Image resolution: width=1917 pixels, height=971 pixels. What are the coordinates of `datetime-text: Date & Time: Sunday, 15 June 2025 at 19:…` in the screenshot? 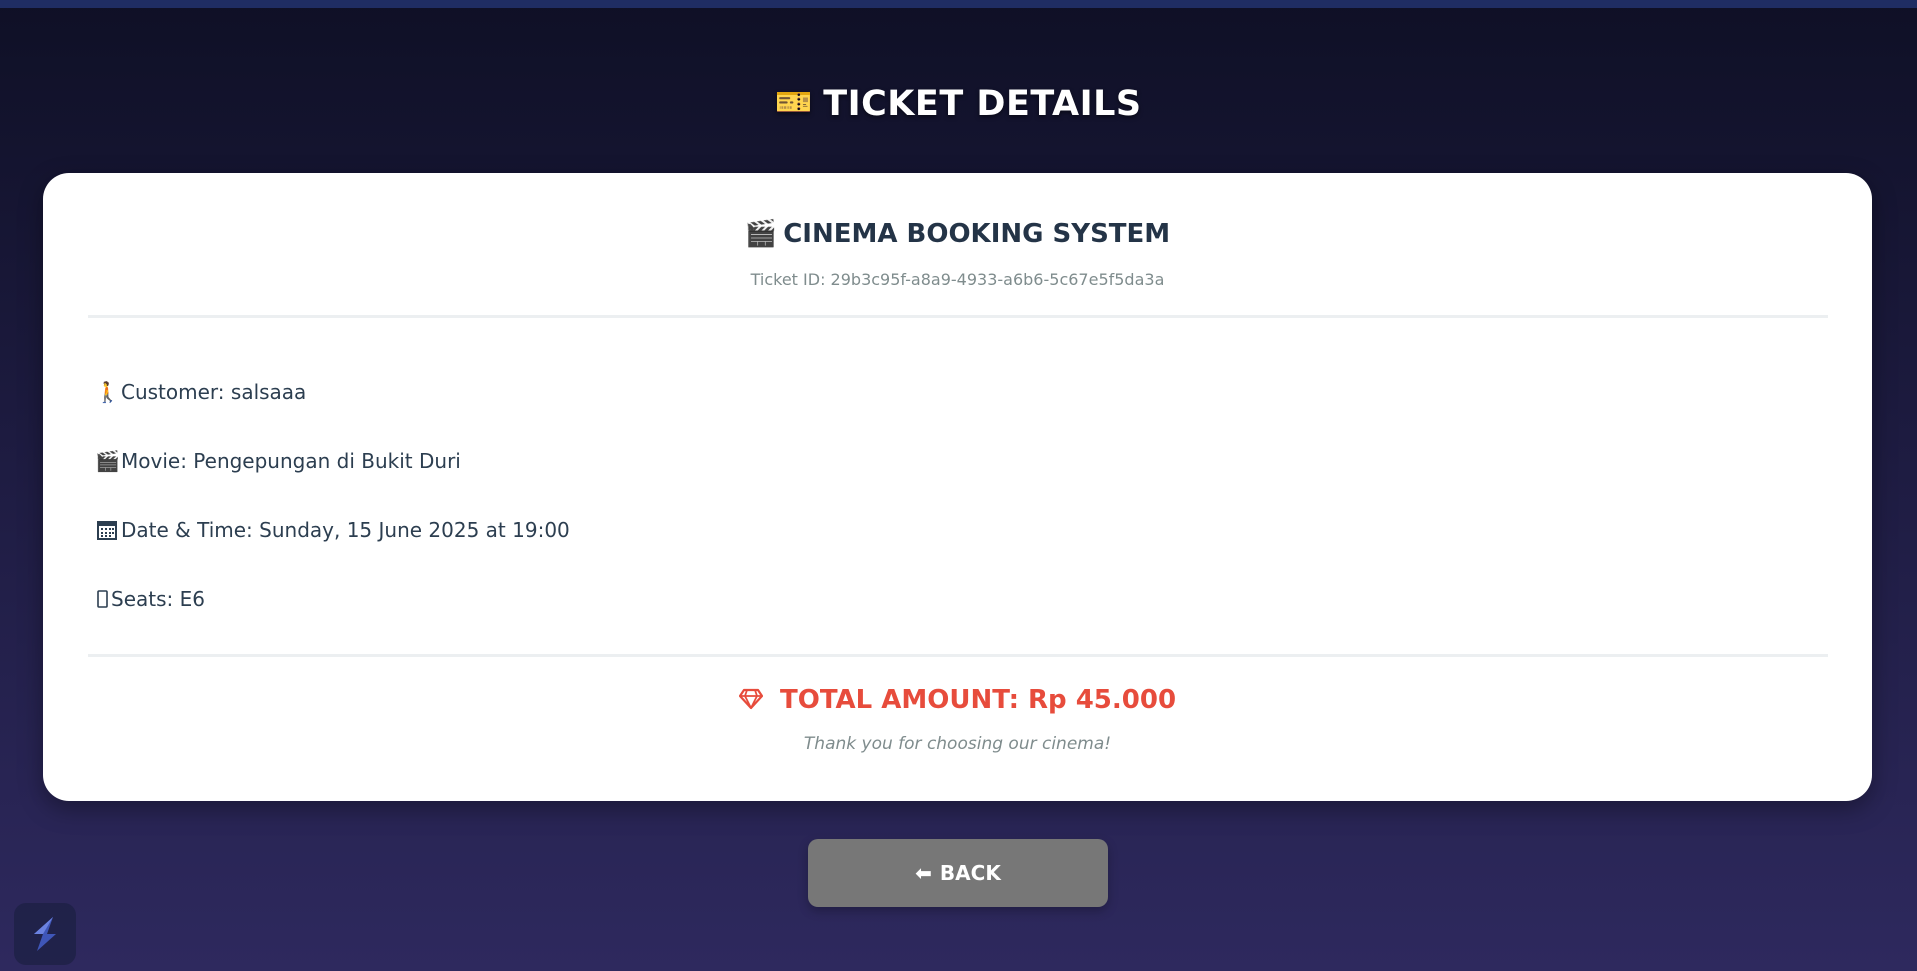 It's located at (345, 530).